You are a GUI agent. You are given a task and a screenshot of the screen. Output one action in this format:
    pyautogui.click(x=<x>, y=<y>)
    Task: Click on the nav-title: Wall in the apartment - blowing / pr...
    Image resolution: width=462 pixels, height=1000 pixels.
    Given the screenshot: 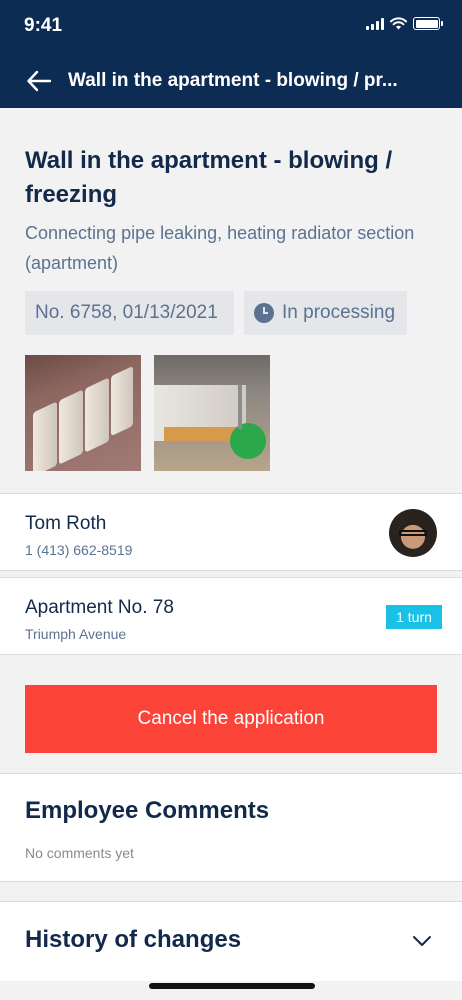 What is the action you would take?
    pyautogui.click(x=233, y=80)
    